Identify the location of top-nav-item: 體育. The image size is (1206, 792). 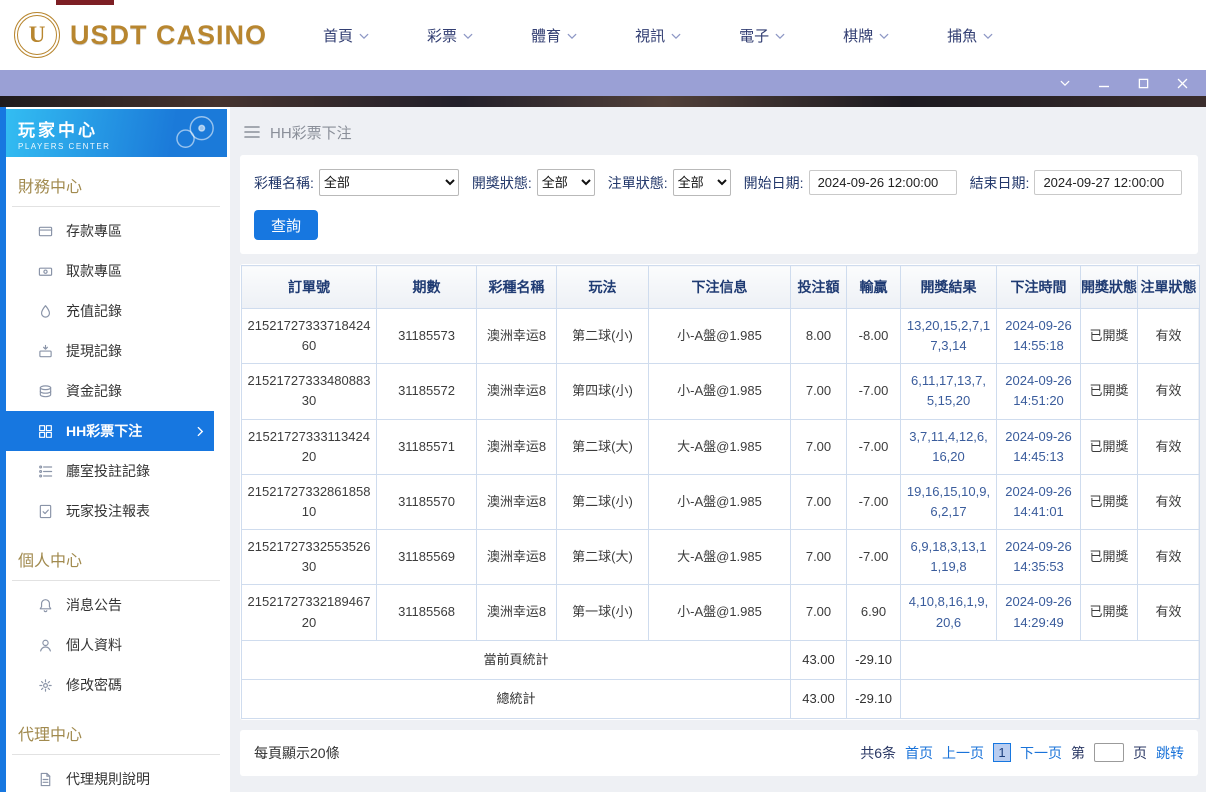
(554, 35).